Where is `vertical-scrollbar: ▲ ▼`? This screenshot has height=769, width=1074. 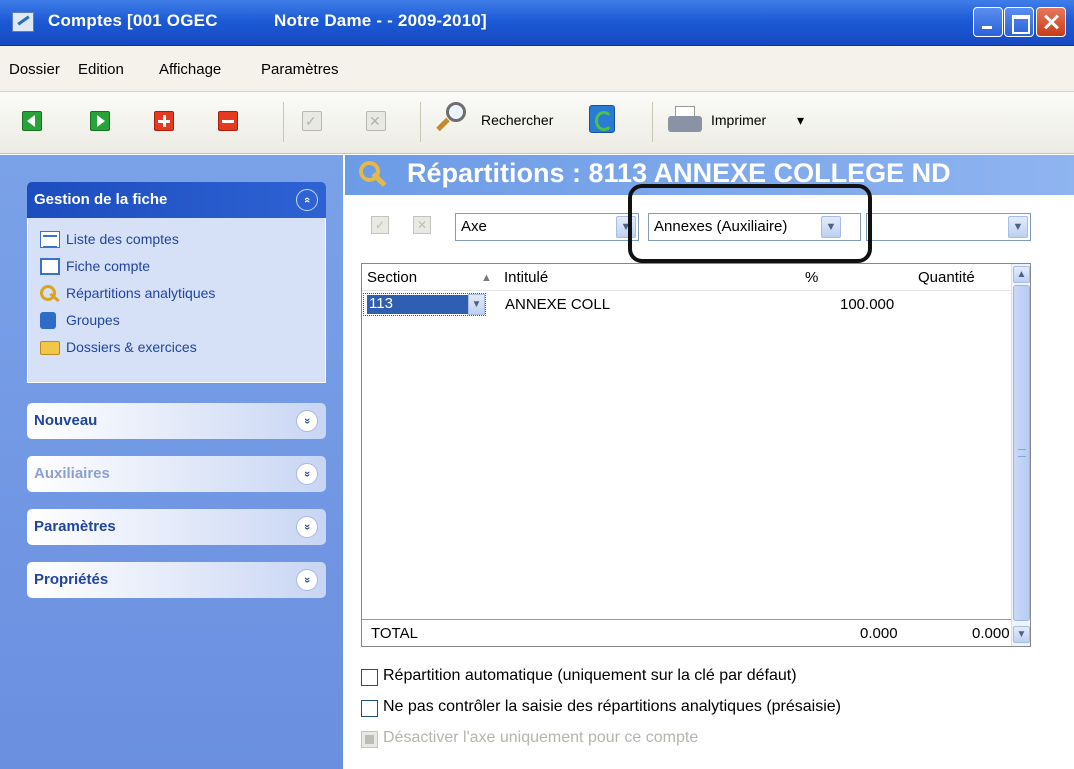 vertical-scrollbar: ▲ ▼ is located at coordinates (1020, 455).